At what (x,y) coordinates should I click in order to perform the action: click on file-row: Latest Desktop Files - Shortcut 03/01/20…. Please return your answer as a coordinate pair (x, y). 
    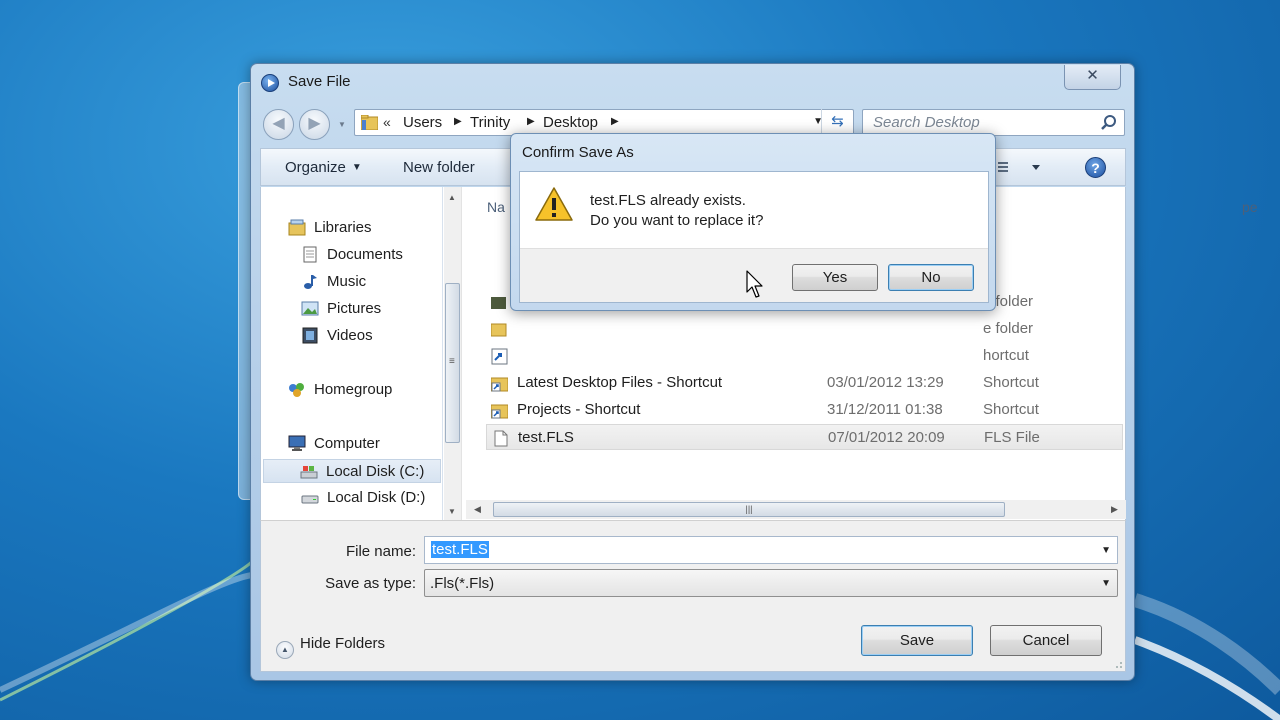
    Looking at the image, I should click on (804, 383).